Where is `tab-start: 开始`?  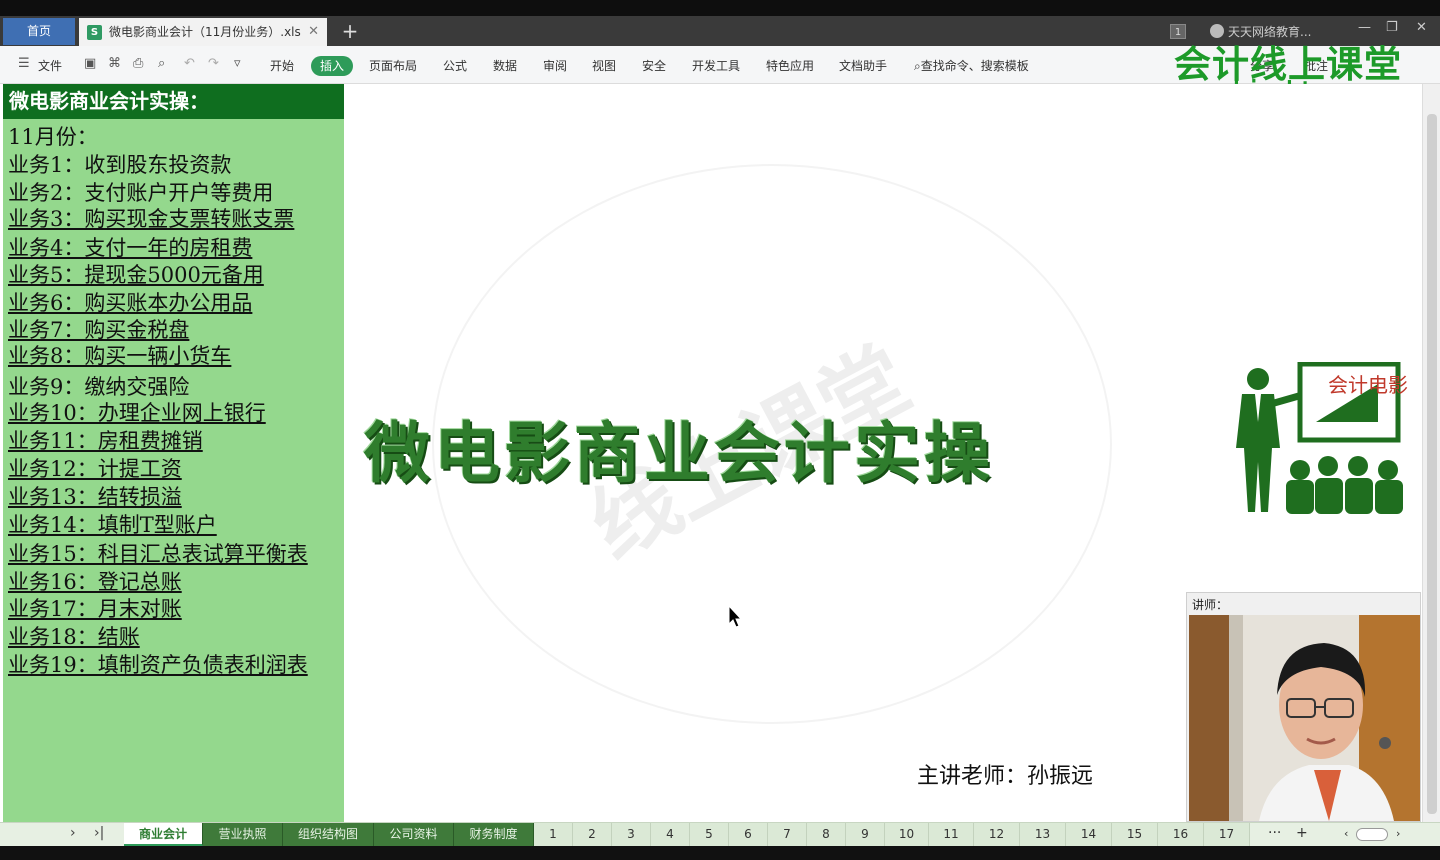
tab-start: 开始 is located at coordinates (282, 65).